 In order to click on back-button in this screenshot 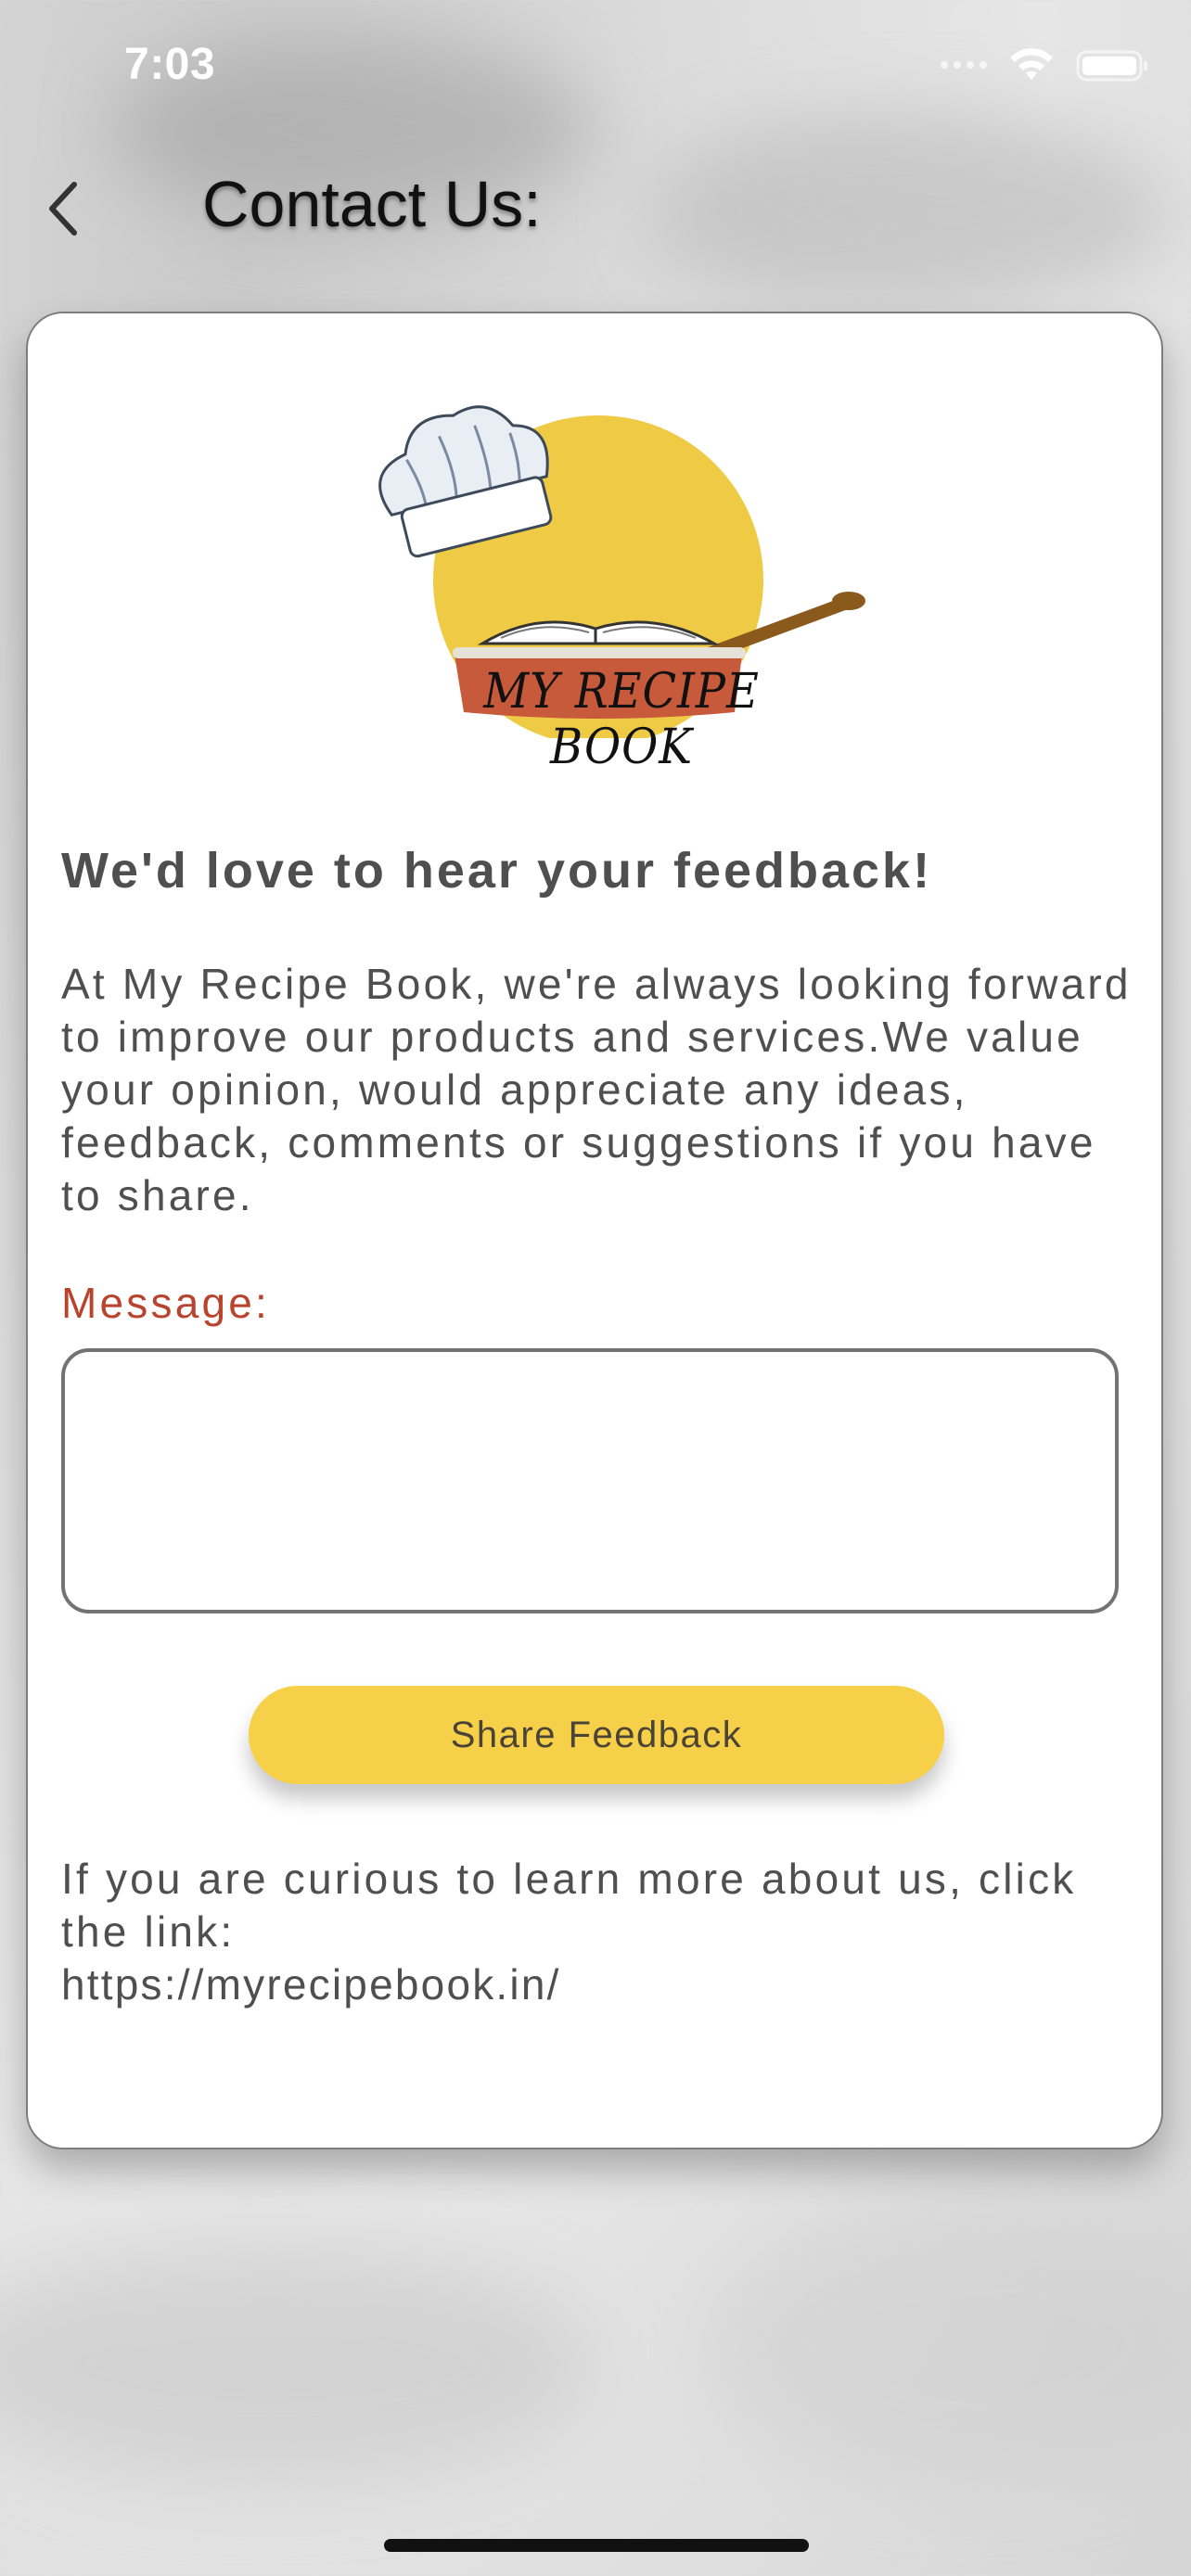, I will do `click(63, 208)`.